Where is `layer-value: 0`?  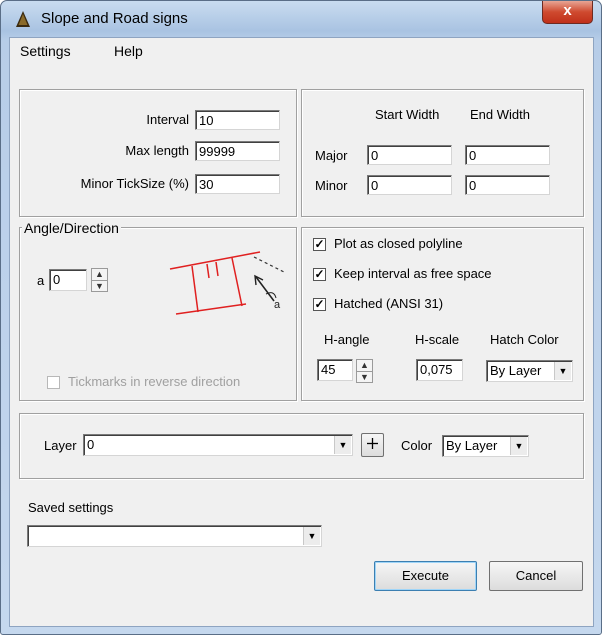
layer-value: 0 is located at coordinates (91, 444).